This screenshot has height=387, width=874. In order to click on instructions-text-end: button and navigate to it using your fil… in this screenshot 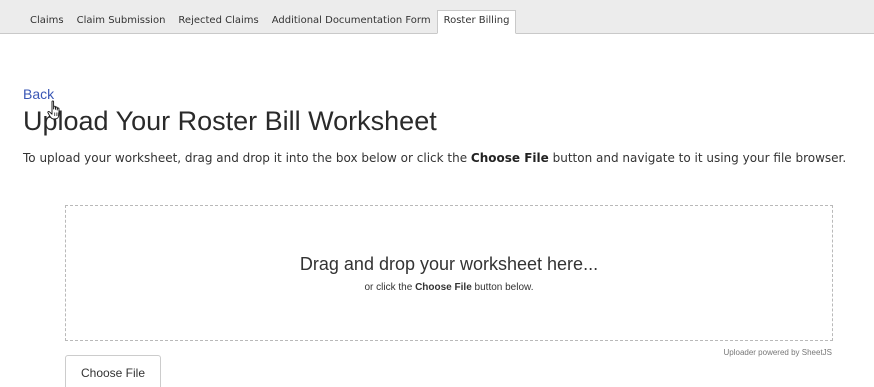, I will do `click(697, 158)`.